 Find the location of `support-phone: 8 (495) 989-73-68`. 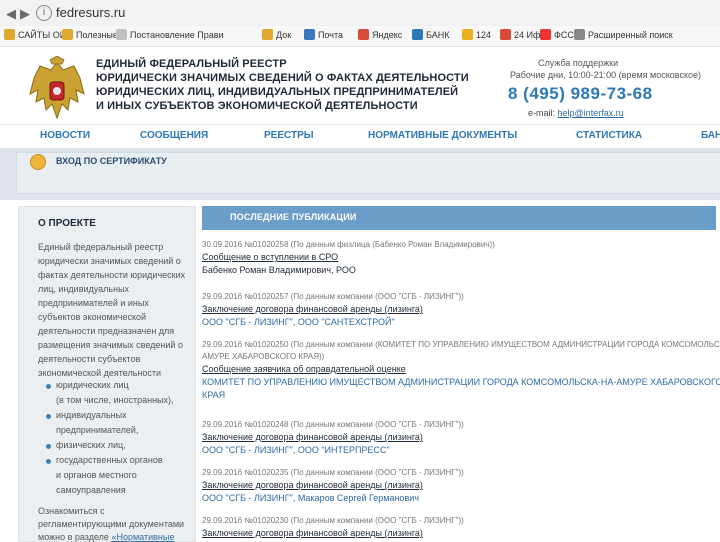

support-phone: 8 (495) 989-73-68 is located at coordinates (580, 94).